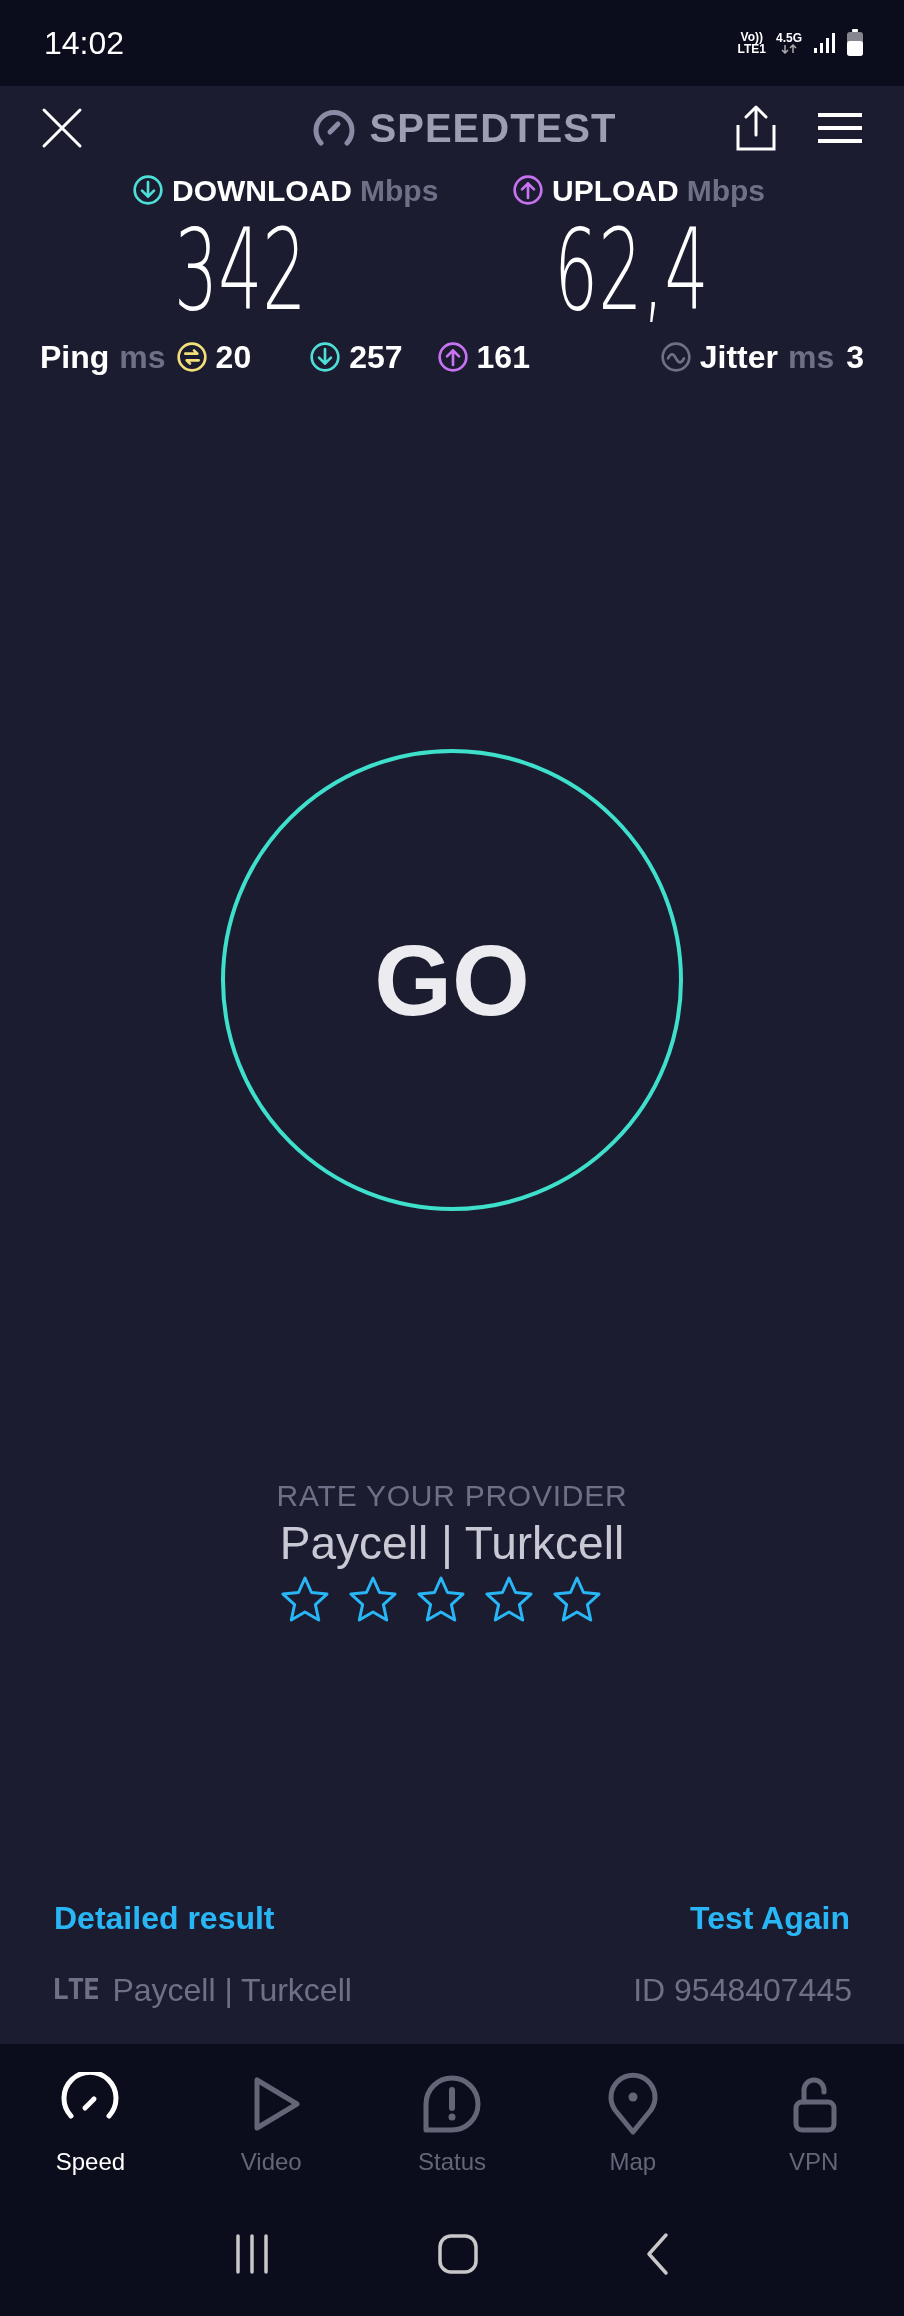  What do you see at coordinates (376, 357) in the screenshot?
I see `ping-value: 257` at bounding box center [376, 357].